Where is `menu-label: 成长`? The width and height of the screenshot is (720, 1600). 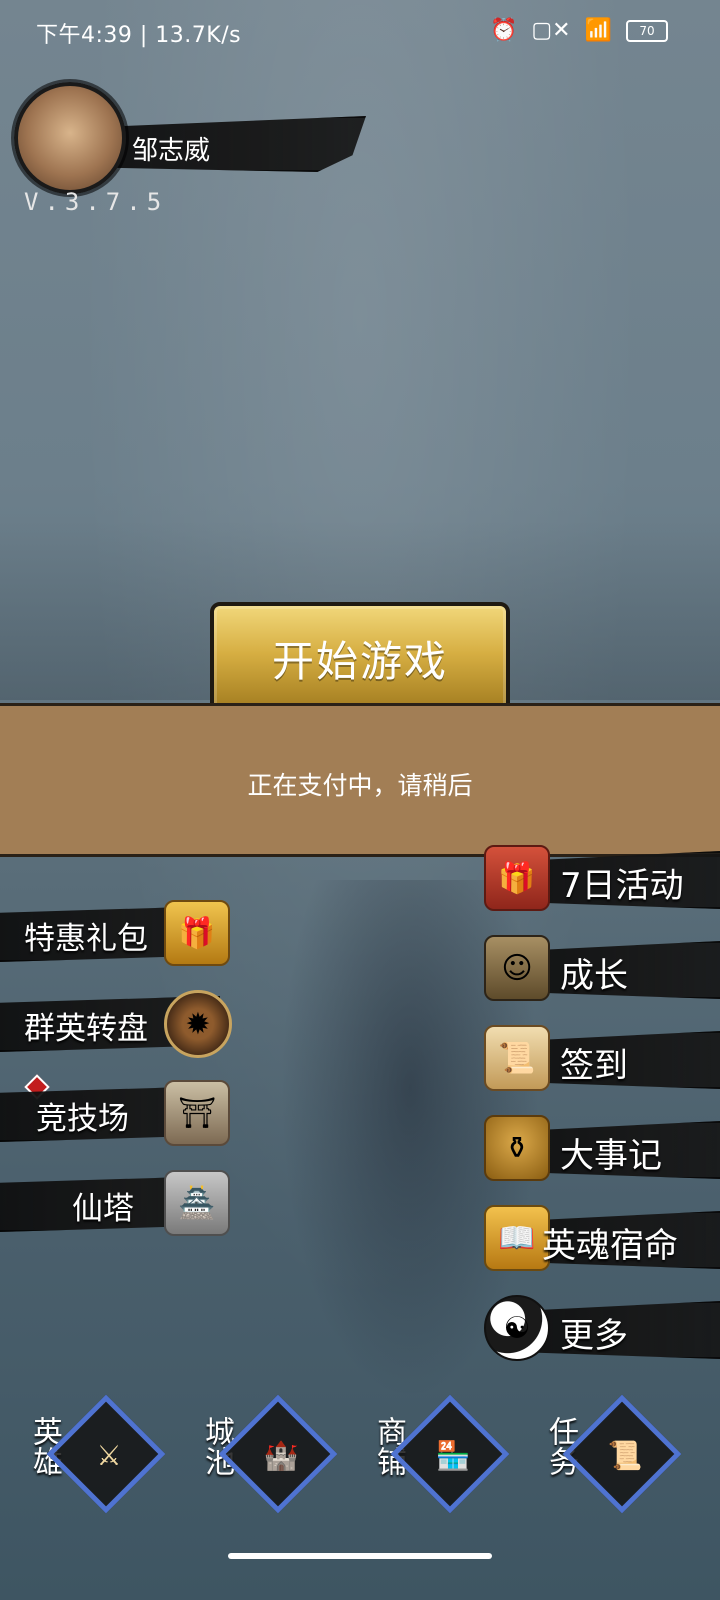
menu-label: 成长 is located at coordinates (594, 976).